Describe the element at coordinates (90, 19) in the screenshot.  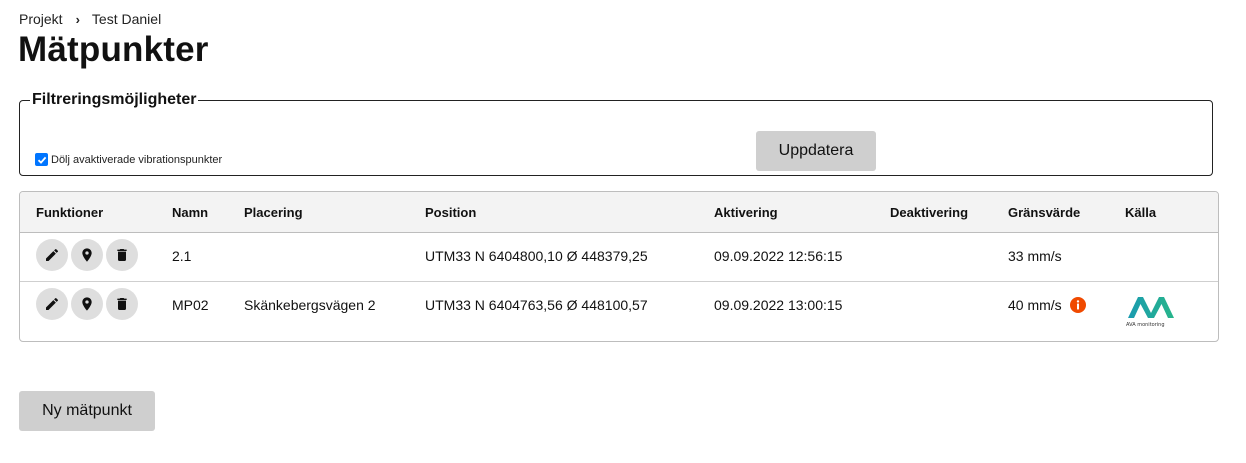
I see `breadcrumb: Projekt › Test Daniel` at that location.